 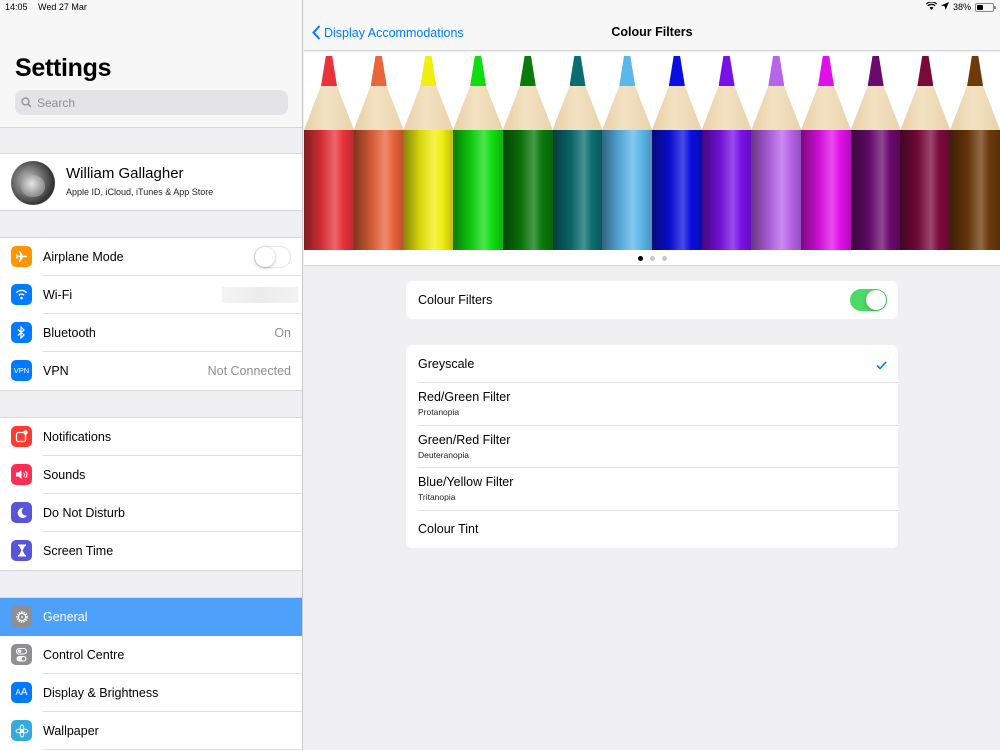 I want to click on option-title: Green/Red Filter, so click(x=464, y=440).